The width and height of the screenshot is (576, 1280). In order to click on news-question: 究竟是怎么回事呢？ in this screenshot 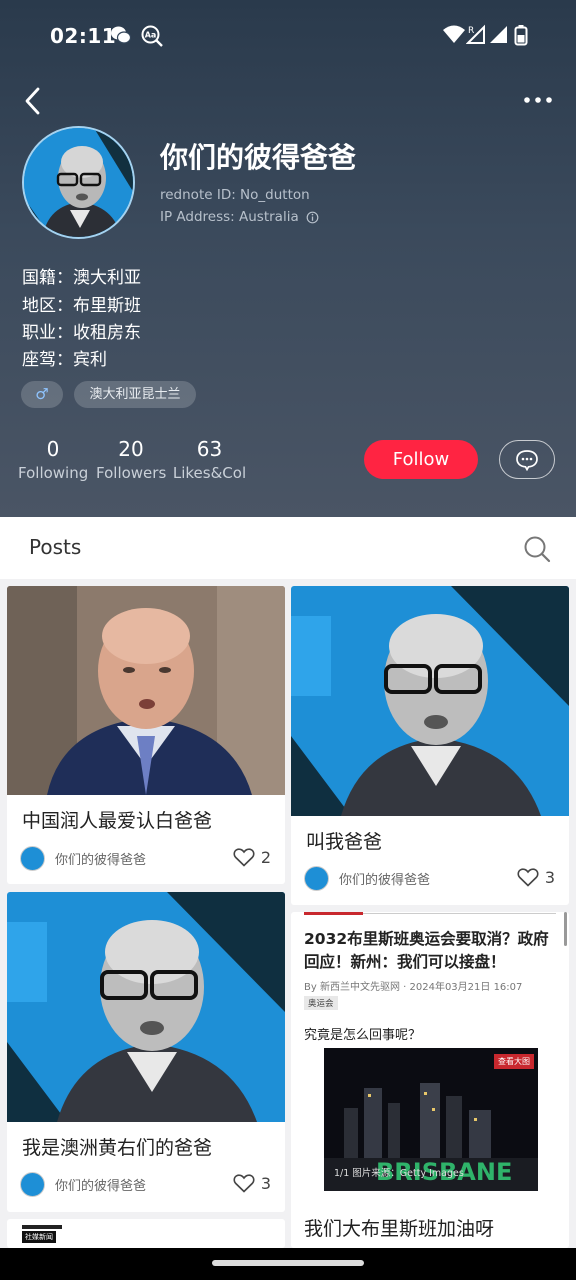, I will do `click(363, 1035)`.